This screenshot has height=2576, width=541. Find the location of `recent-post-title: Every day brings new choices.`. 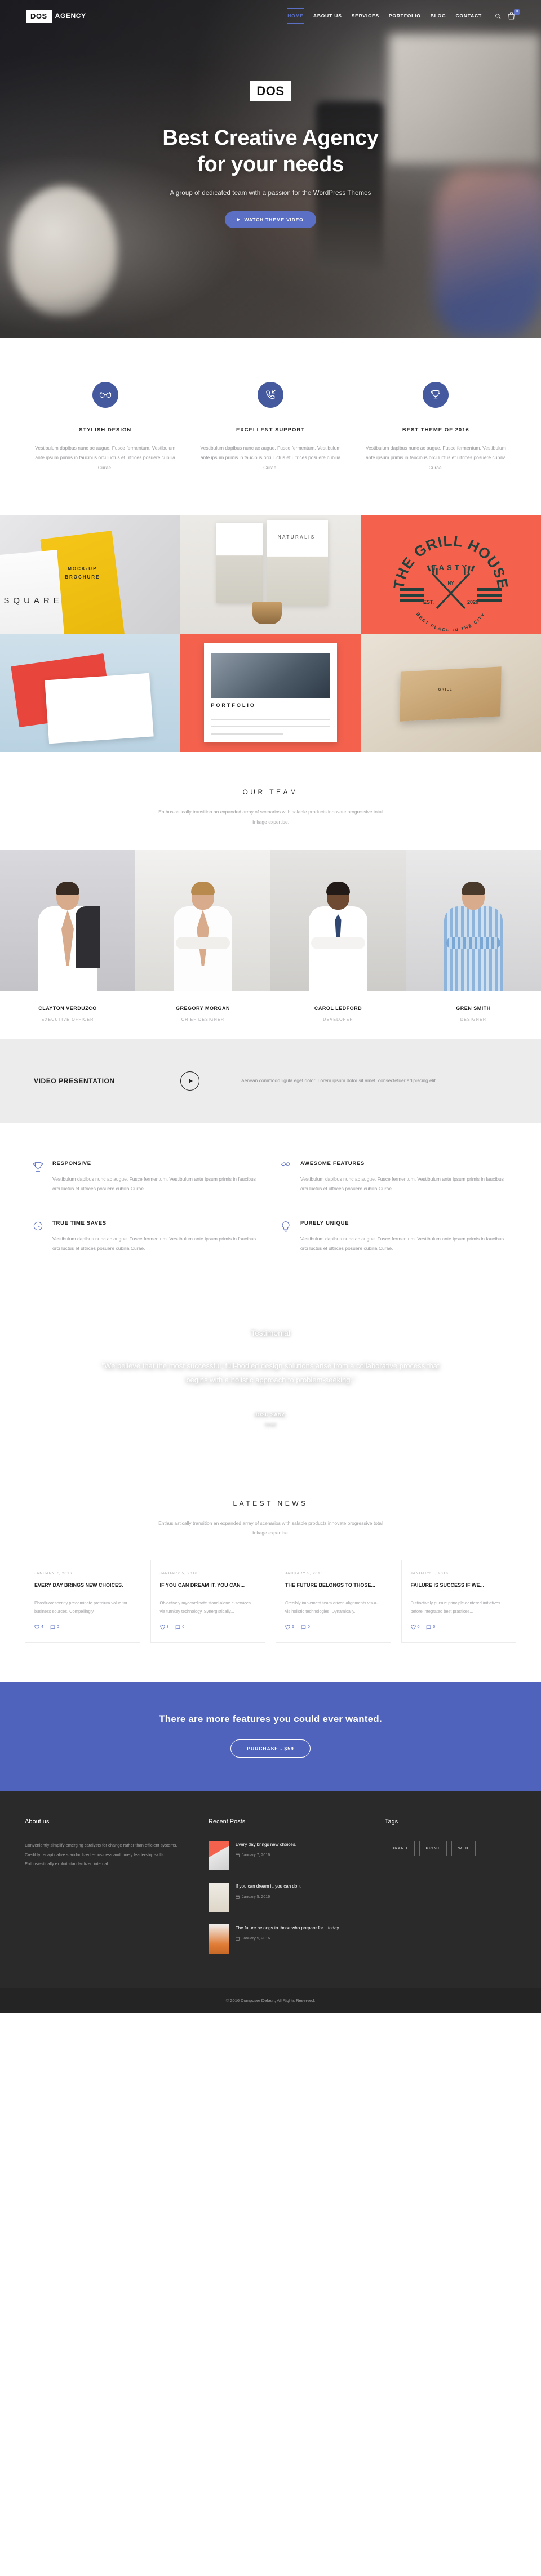

recent-post-title: Every day brings new choices. is located at coordinates (266, 1845).